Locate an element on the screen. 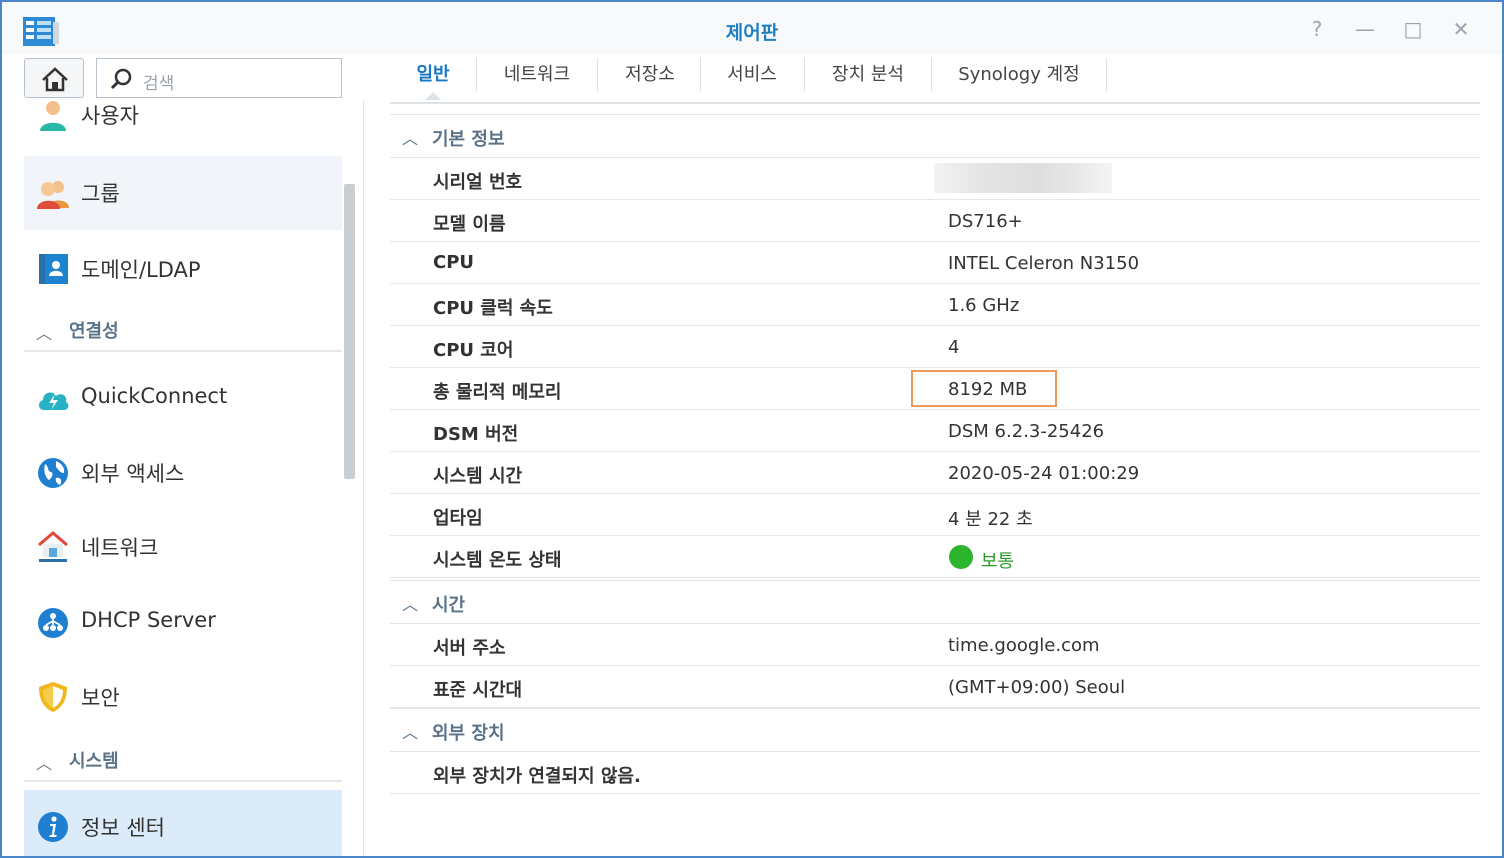 This screenshot has width=1504, height=858. tab-bar: 일반 네트워크 저장소 서비스 장치 분석 Synology 계정 is located at coordinates (935, 79).